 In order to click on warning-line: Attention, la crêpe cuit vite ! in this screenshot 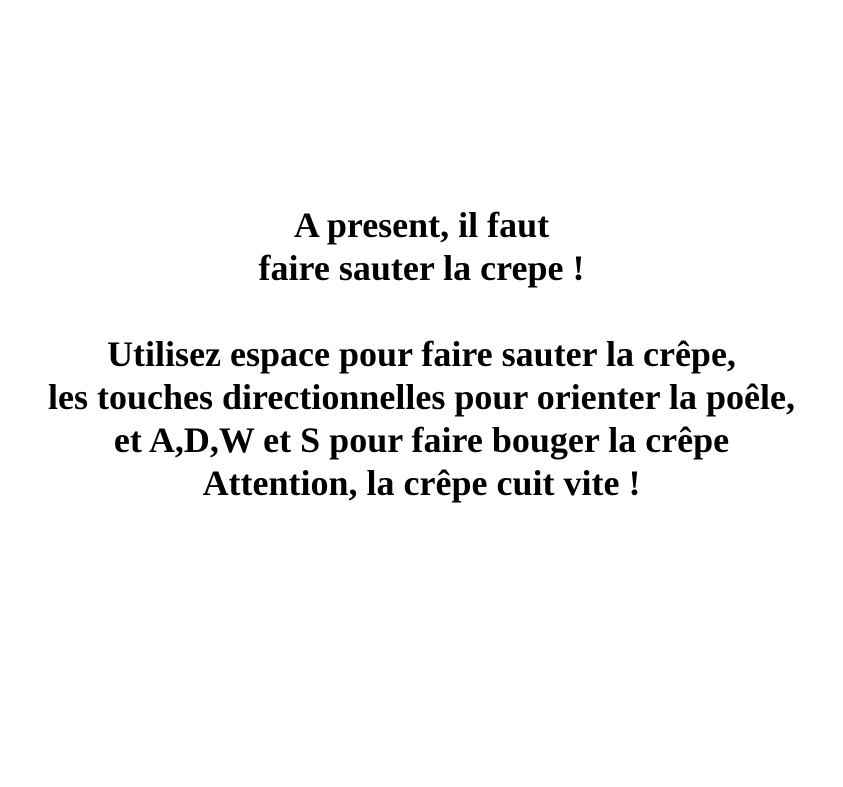, I will do `click(421, 483)`.